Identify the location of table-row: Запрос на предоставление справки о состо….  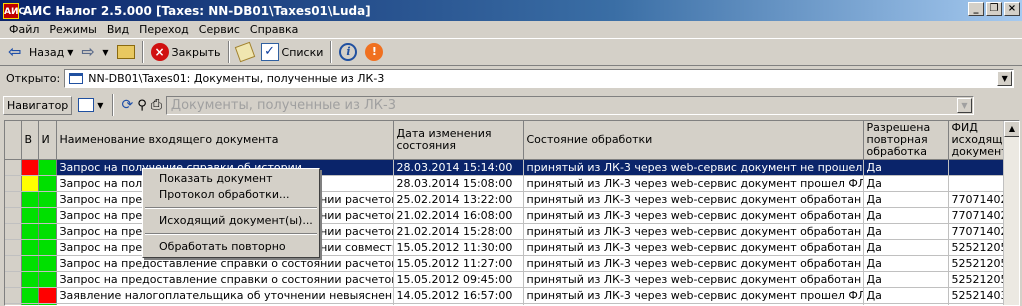
(512, 279).